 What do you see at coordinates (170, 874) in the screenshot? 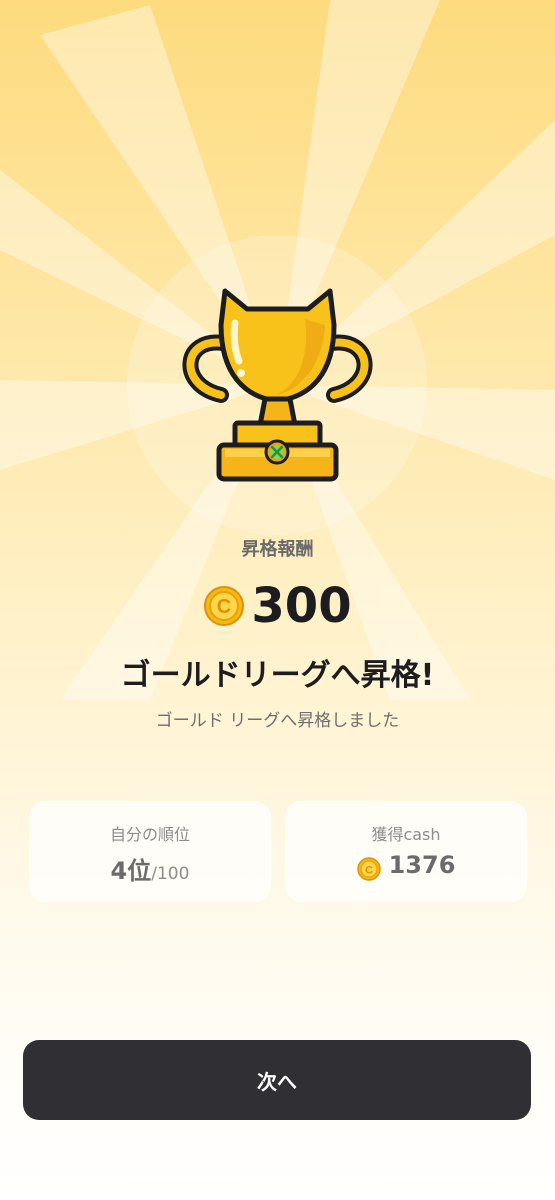
I see `rank-total: /100` at bounding box center [170, 874].